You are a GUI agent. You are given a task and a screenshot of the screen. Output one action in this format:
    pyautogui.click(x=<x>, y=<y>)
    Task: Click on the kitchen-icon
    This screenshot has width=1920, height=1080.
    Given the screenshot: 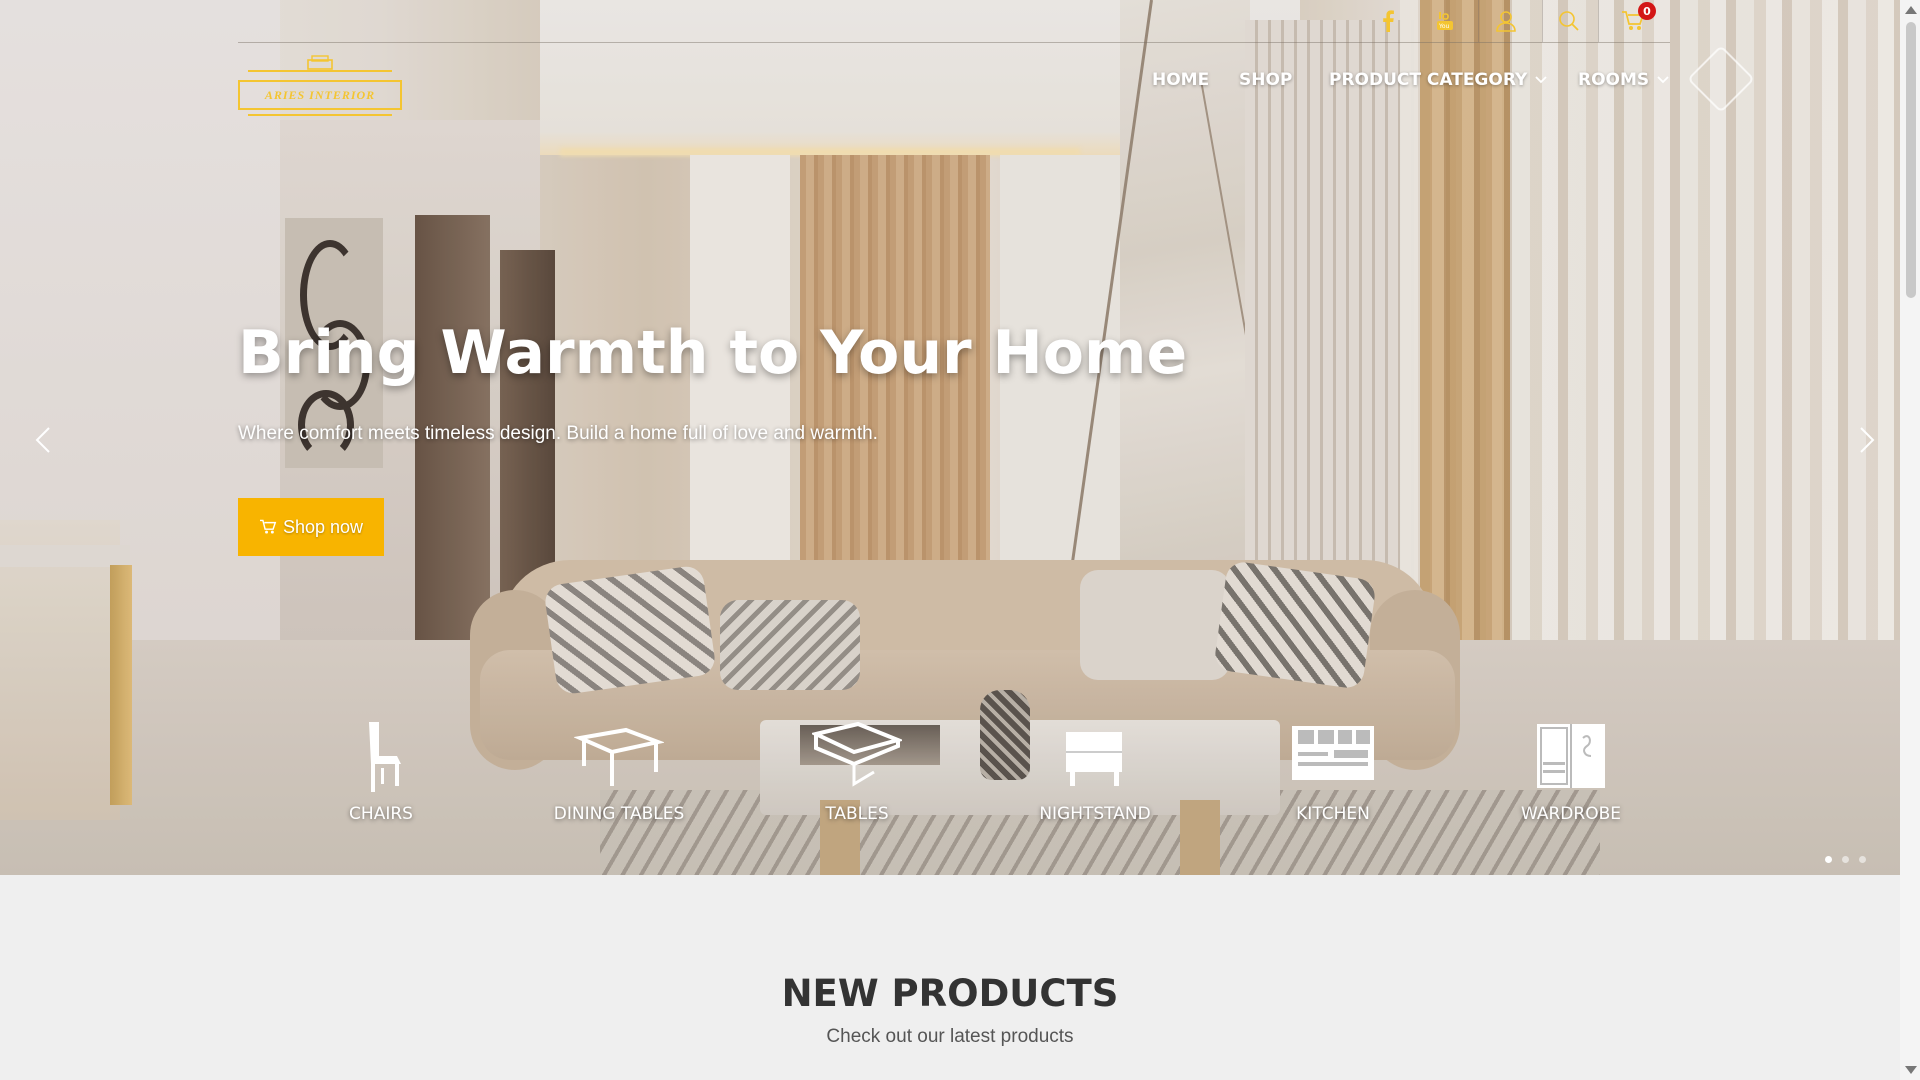 What is the action you would take?
    pyautogui.click(x=1333, y=753)
    